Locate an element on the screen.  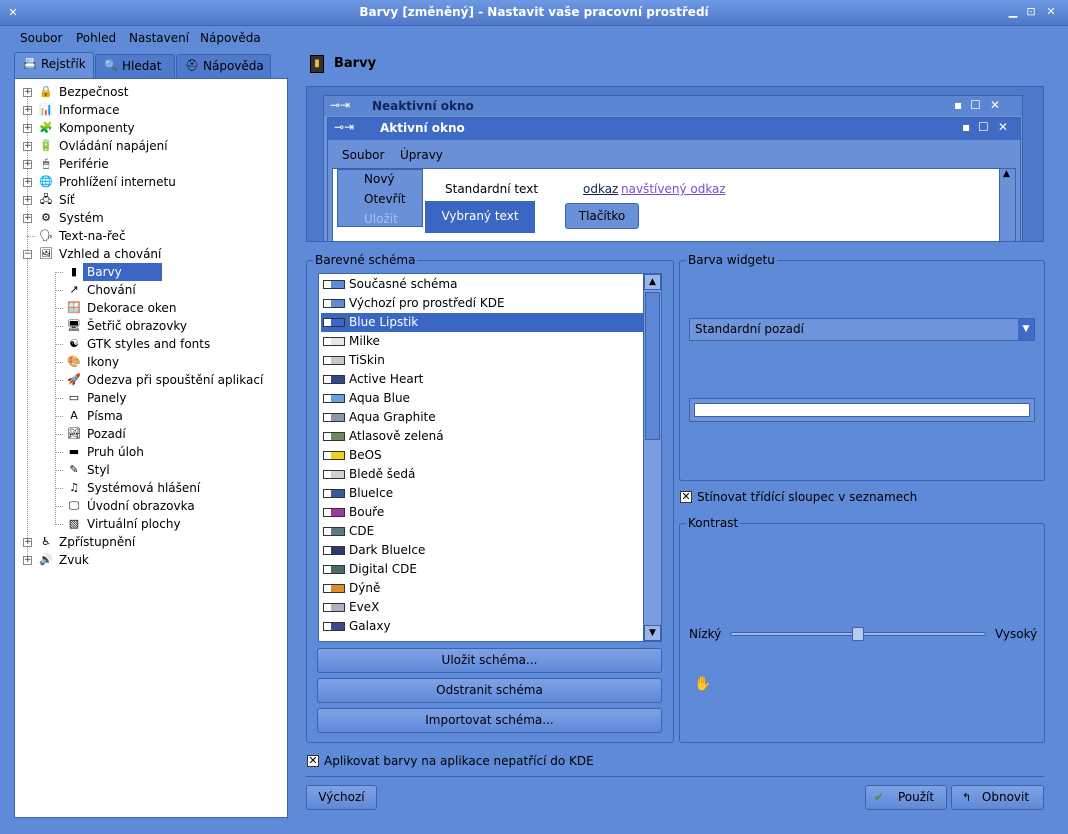
menu-soubor: Soubor is located at coordinates (41, 38).